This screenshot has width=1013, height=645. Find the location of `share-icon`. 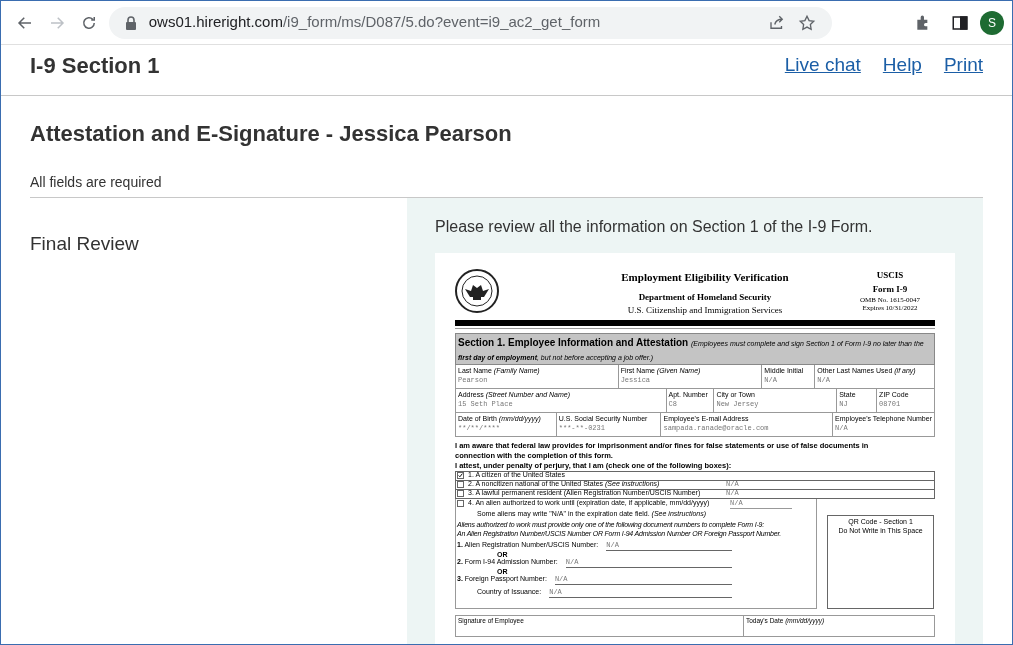

share-icon is located at coordinates (776, 22).